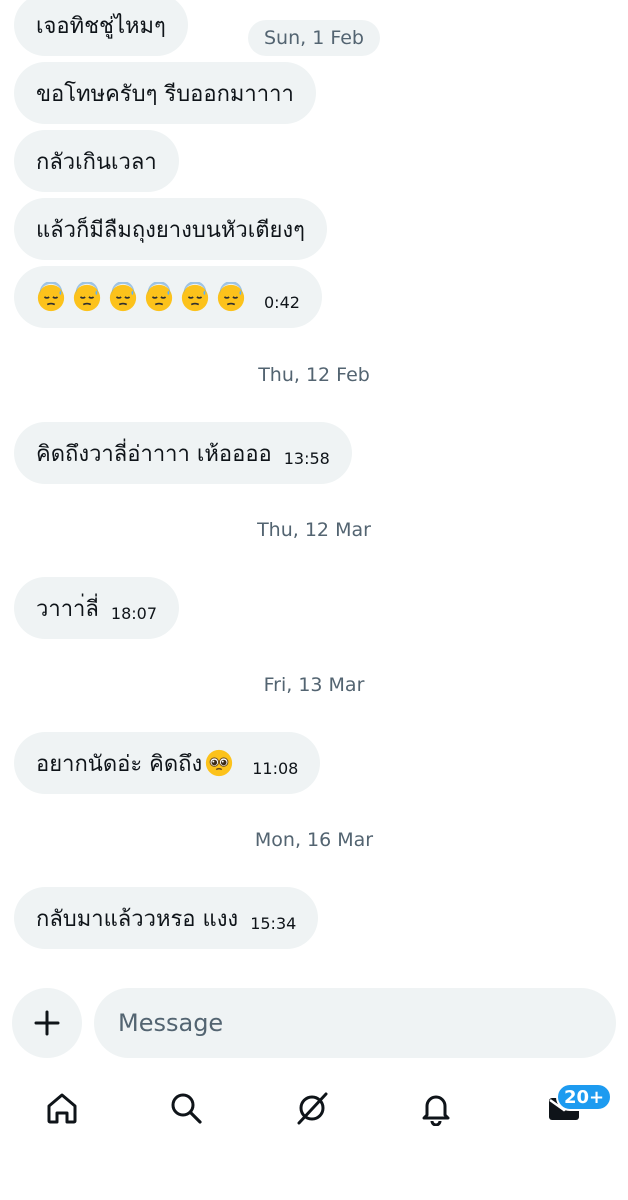  I want to click on message-bubble: วาาา่ลี่ 18:07, so click(97, 608).